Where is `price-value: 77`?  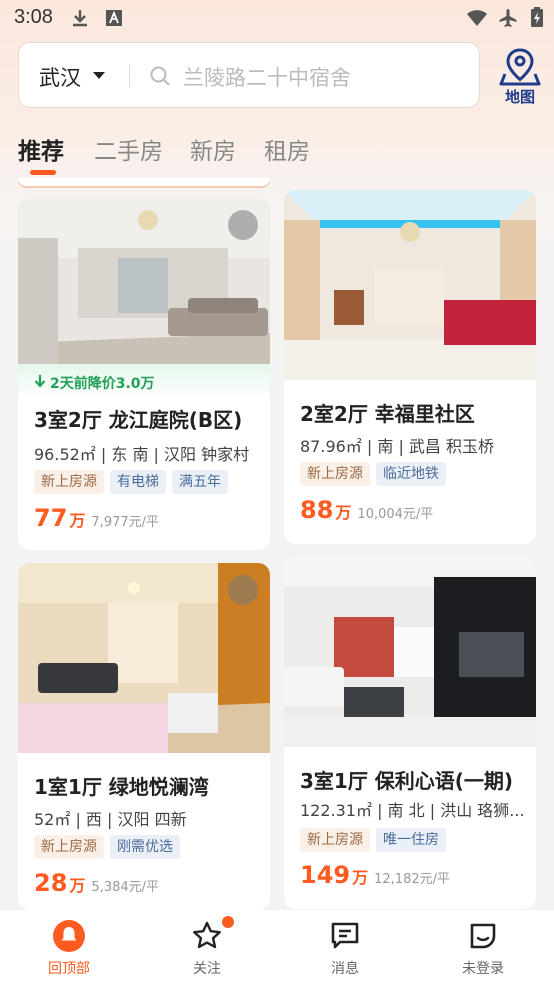 price-value: 77 is located at coordinates (51, 518).